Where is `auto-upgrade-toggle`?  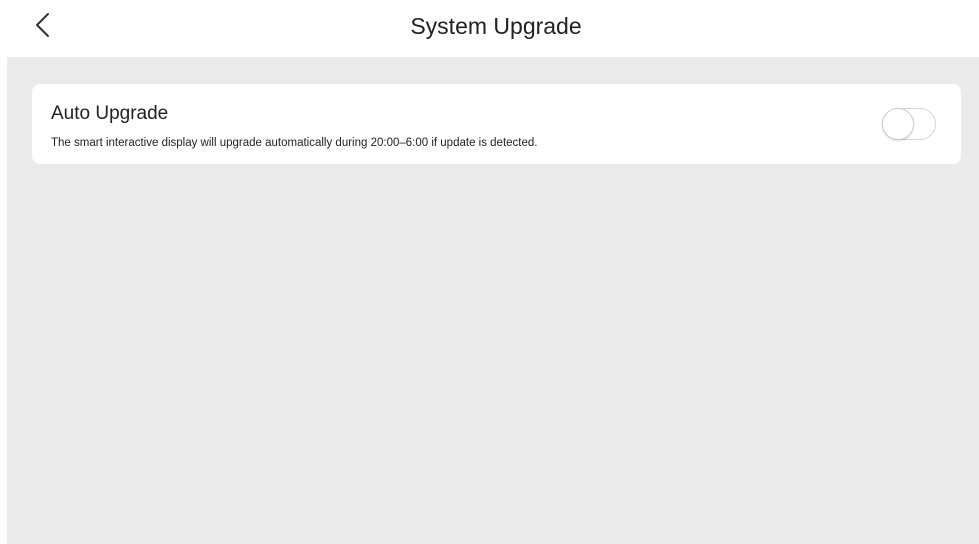
auto-upgrade-toggle is located at coordinates (909, 124).